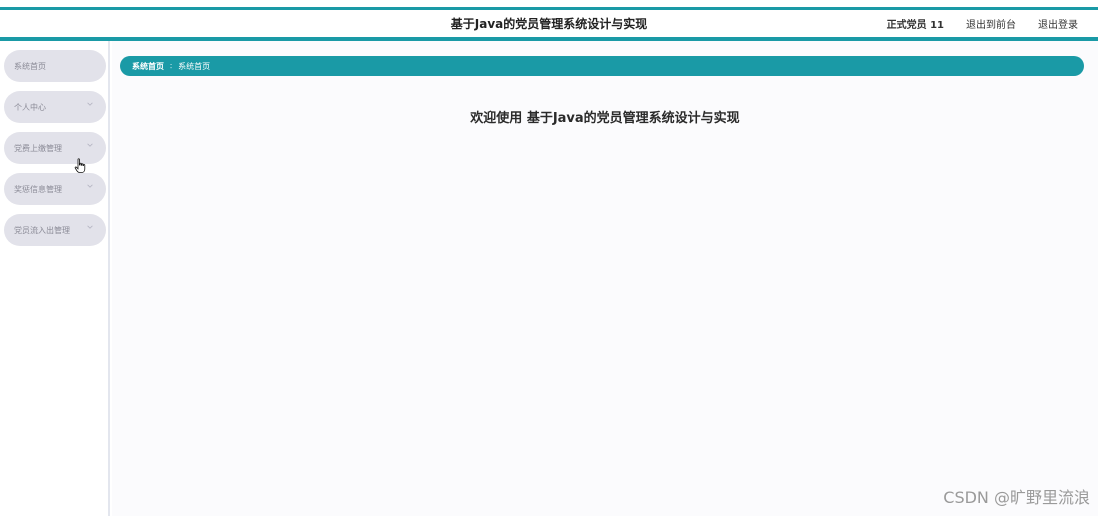  What do you see at coordinates (915, 25) in the screenshot?
I see `current-user-label: 正式党员 11` at bounding box center [915, 25].